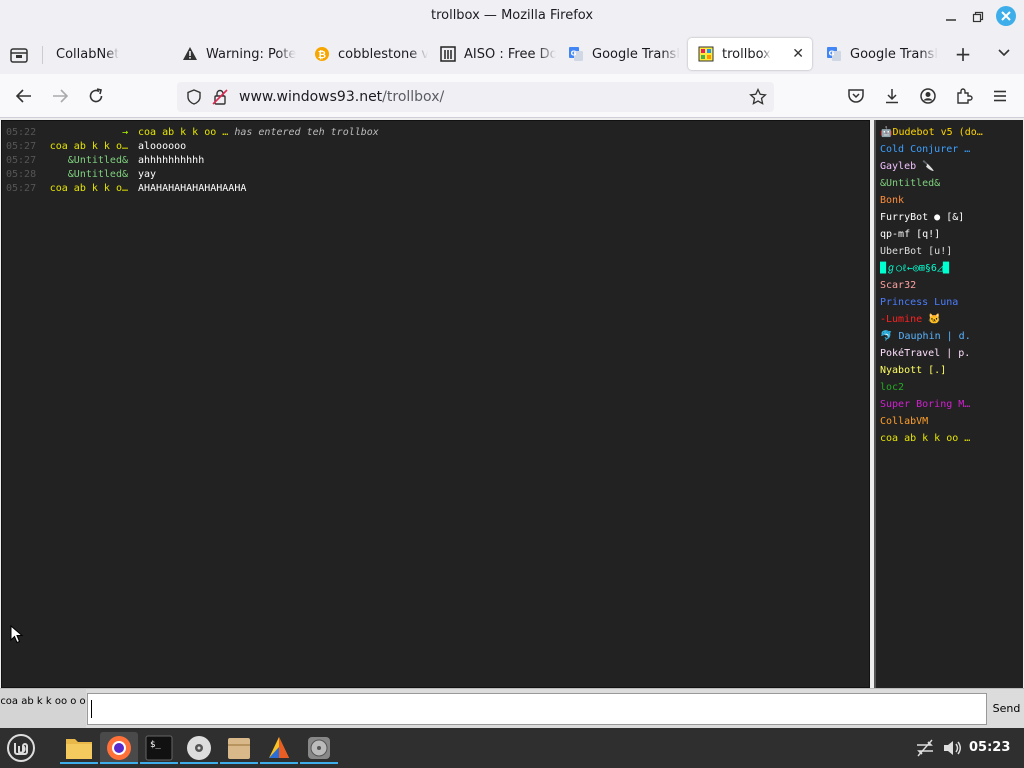  What do you see at coordinates (706, 54) in the screenshot?
I see `trollbox-icon` at bounding box center [706, 54].